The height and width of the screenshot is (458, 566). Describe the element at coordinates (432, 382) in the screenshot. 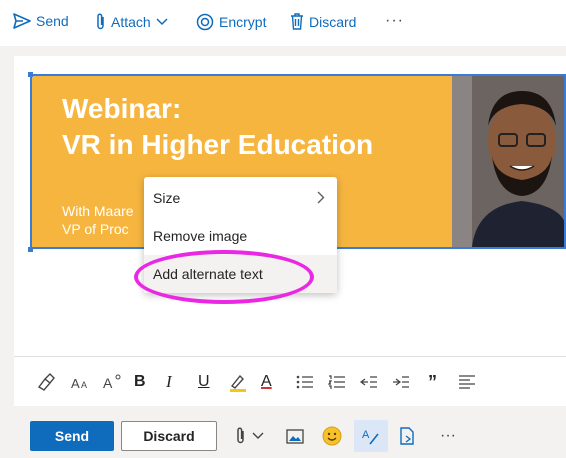

I see `quote-button: ”` at that location.